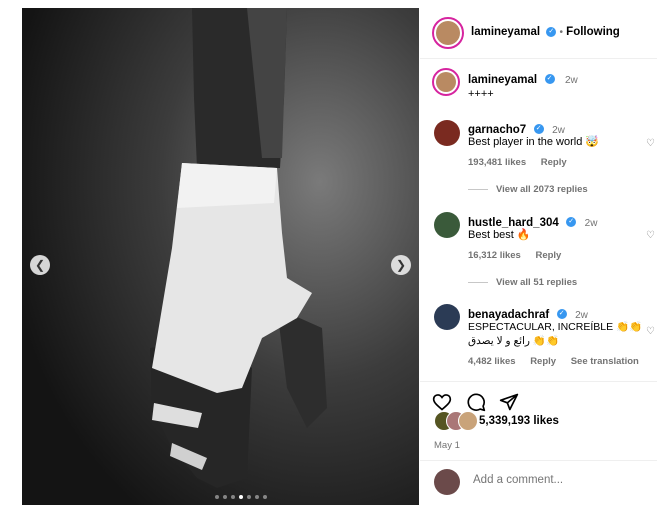  What do you see at coordinates (571, 80) in the screenshot?
I see `caption-time: 2w` at bounding box center [571, 80].